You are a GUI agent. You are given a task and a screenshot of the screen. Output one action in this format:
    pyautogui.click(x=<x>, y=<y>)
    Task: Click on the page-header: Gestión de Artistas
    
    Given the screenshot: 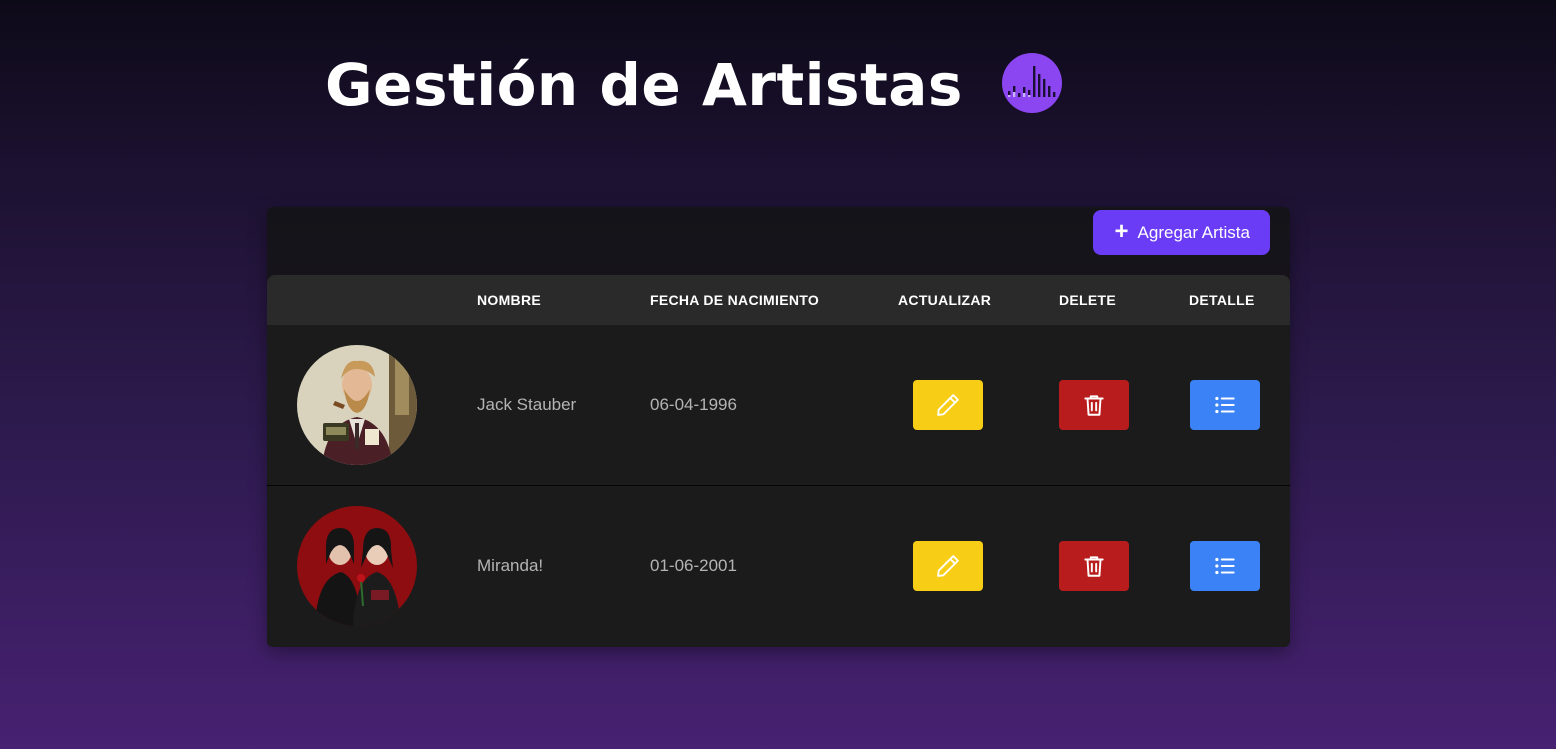 What is the action you would take?
    pyautogui.click(x=693, y=85)
    